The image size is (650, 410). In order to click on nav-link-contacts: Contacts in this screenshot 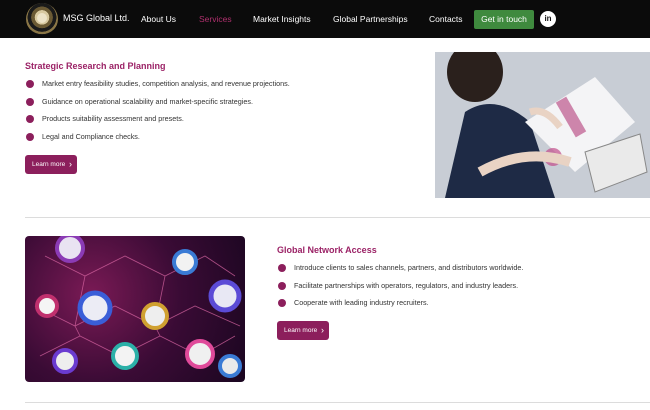, I will do `click(446, 19)`.